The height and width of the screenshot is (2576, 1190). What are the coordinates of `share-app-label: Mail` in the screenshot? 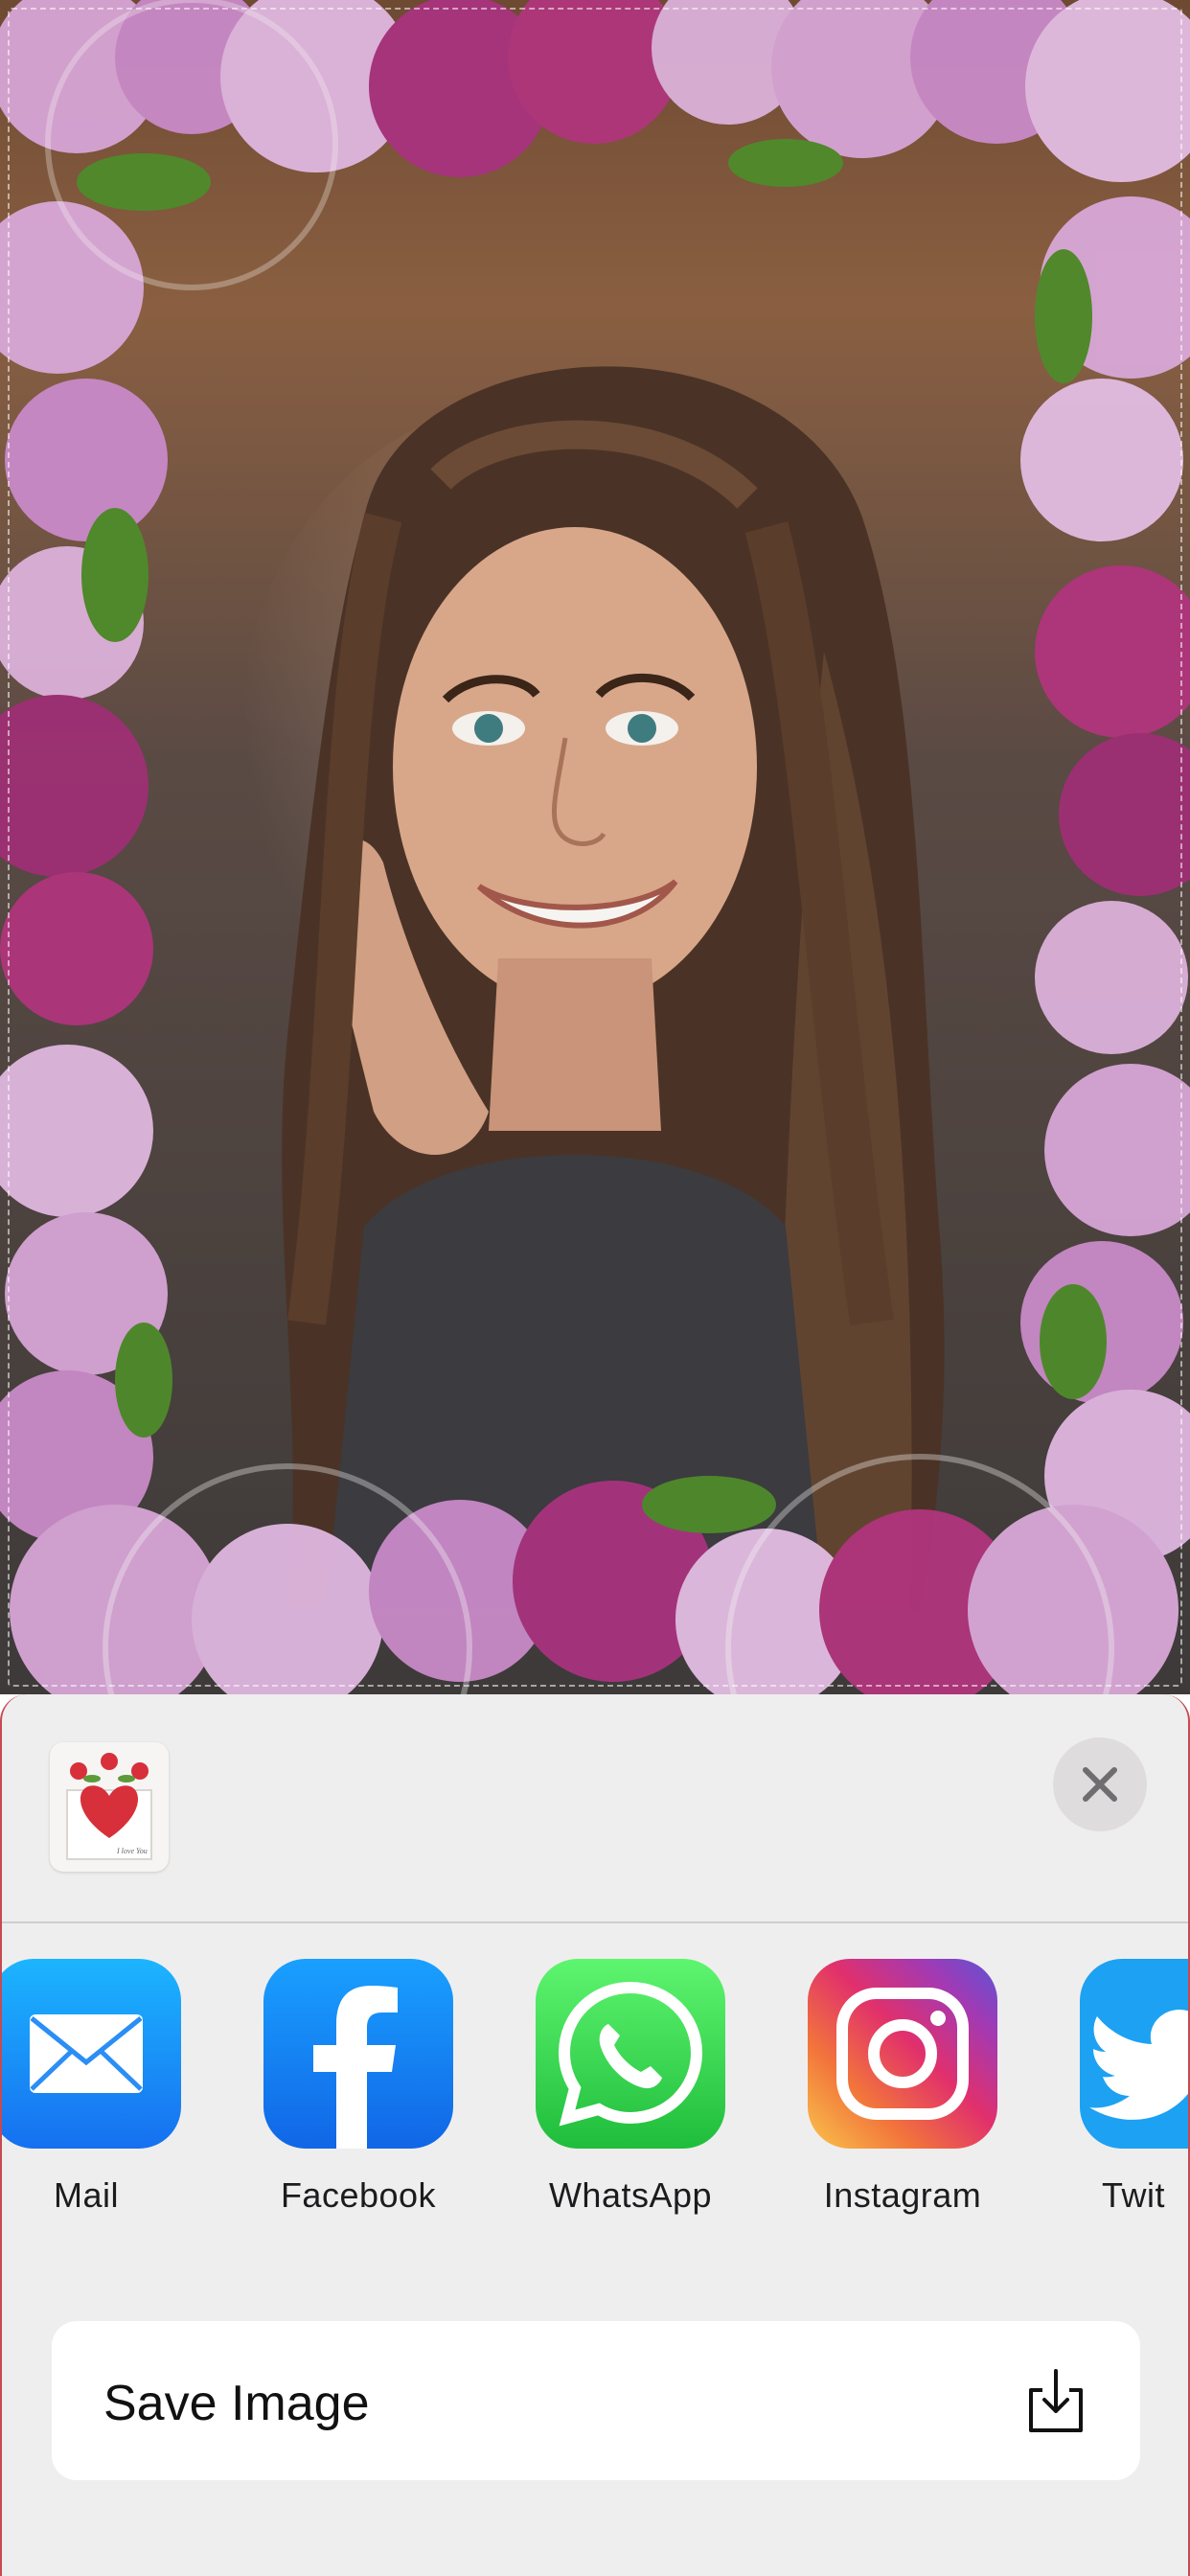 It's located at (86, 2195).